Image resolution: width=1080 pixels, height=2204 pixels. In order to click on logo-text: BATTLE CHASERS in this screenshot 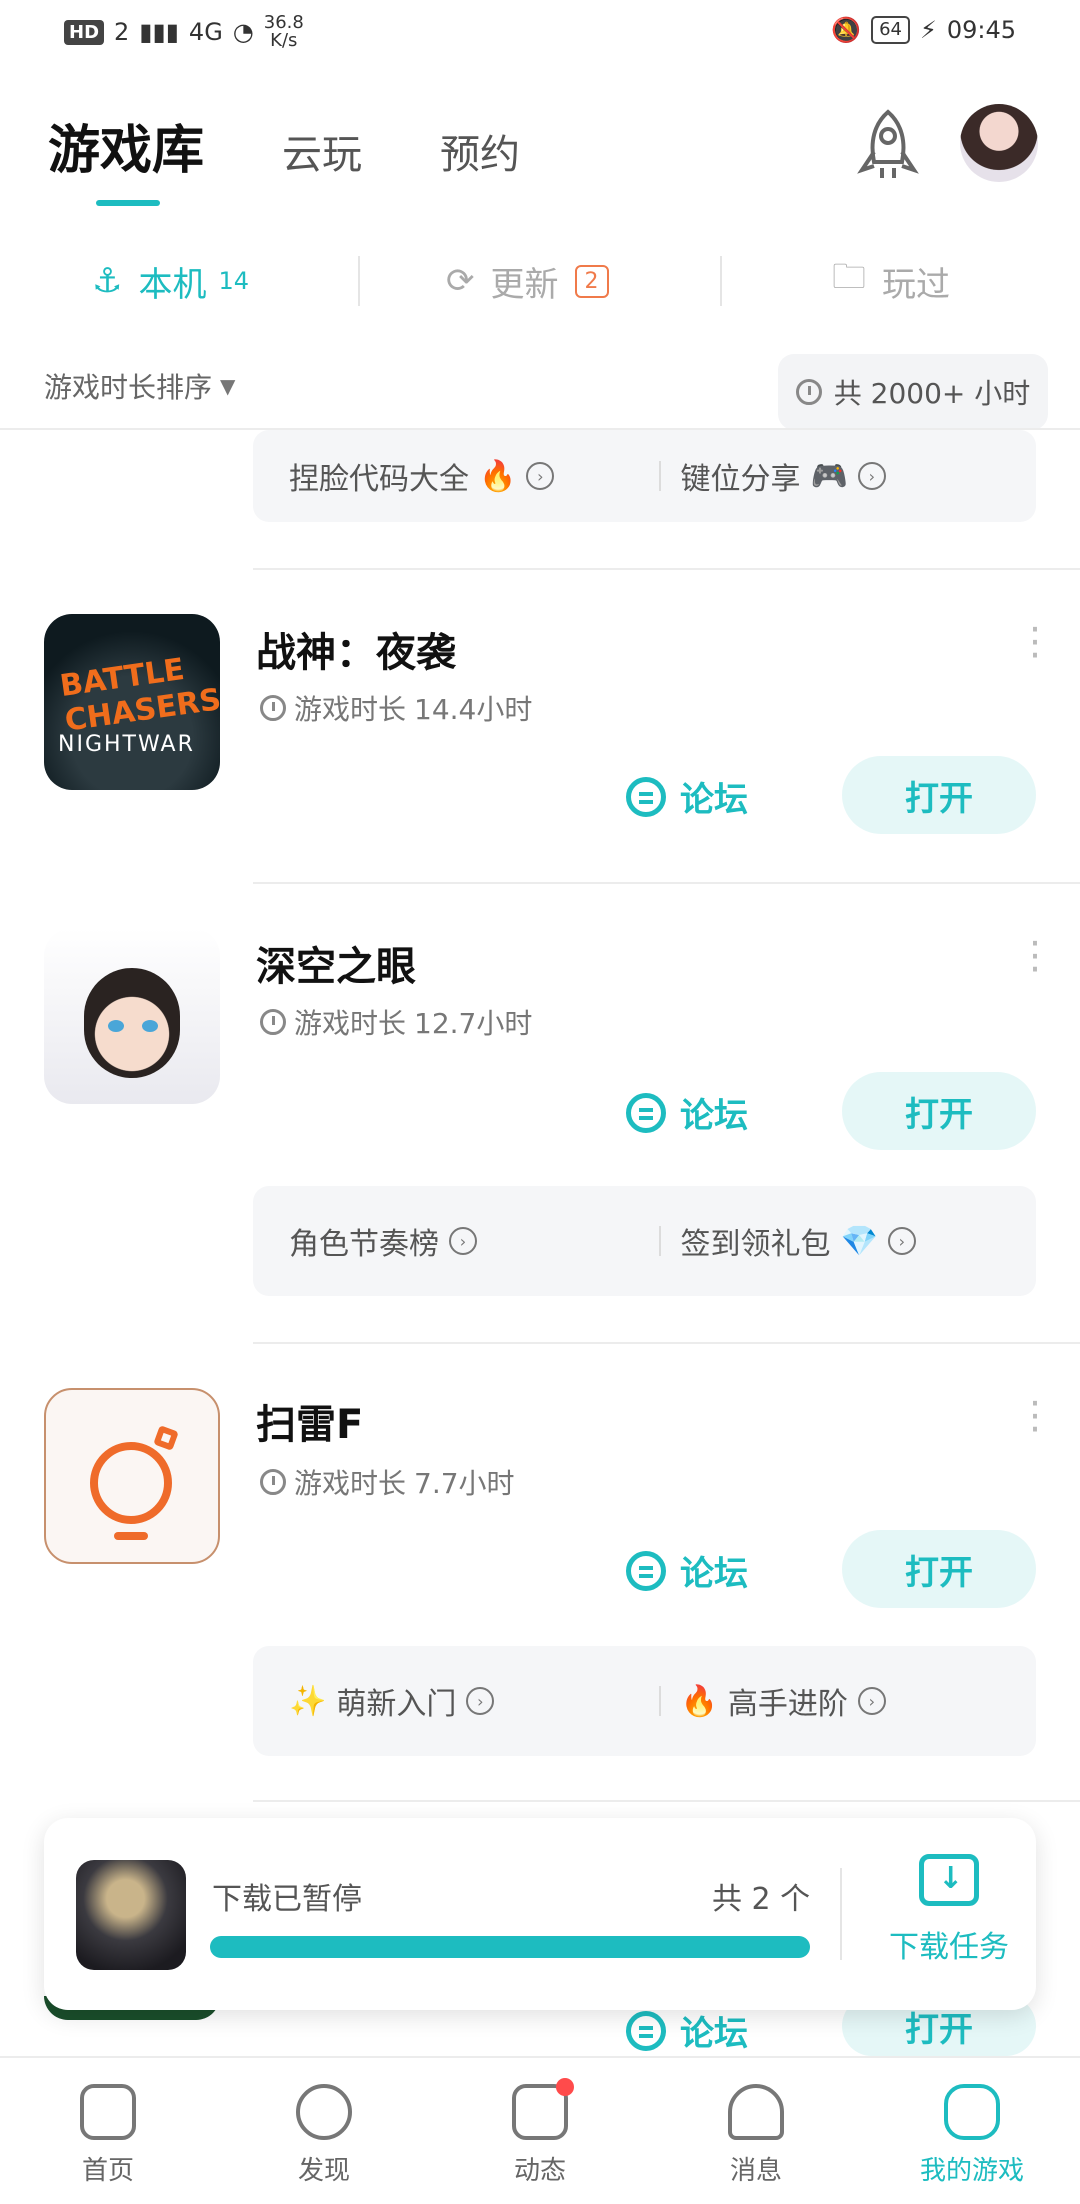, I will do `click(138, 695)`.